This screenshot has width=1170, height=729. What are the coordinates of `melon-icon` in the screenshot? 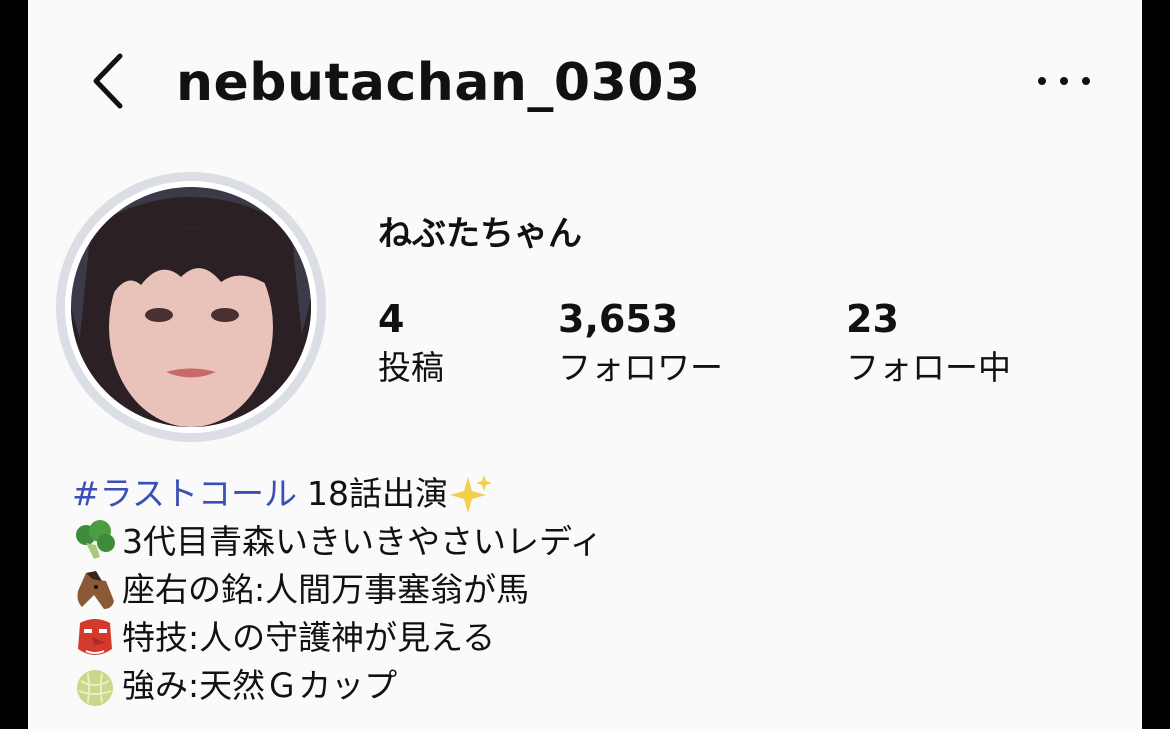 It's located at (95, 688).